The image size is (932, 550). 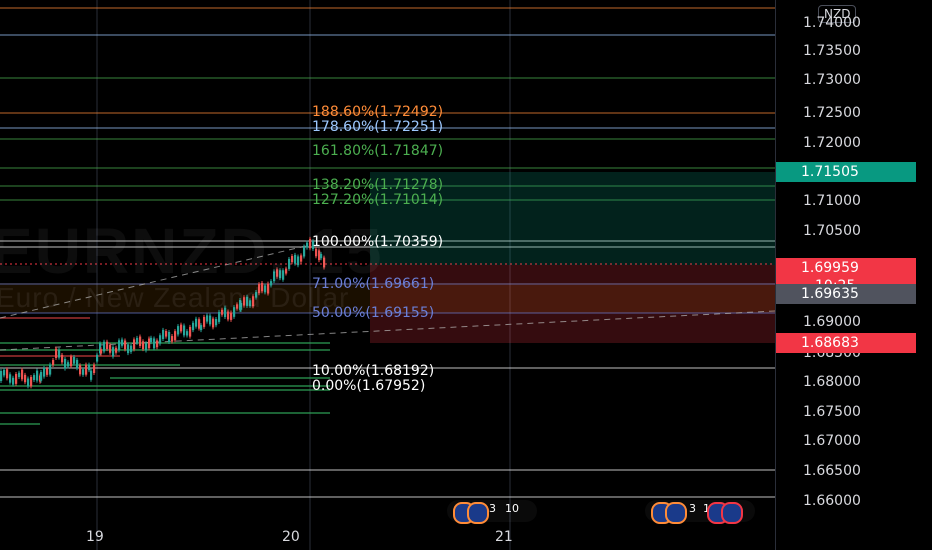 I want to click on price-tick: 1.73000, so click(x=832, y=80).